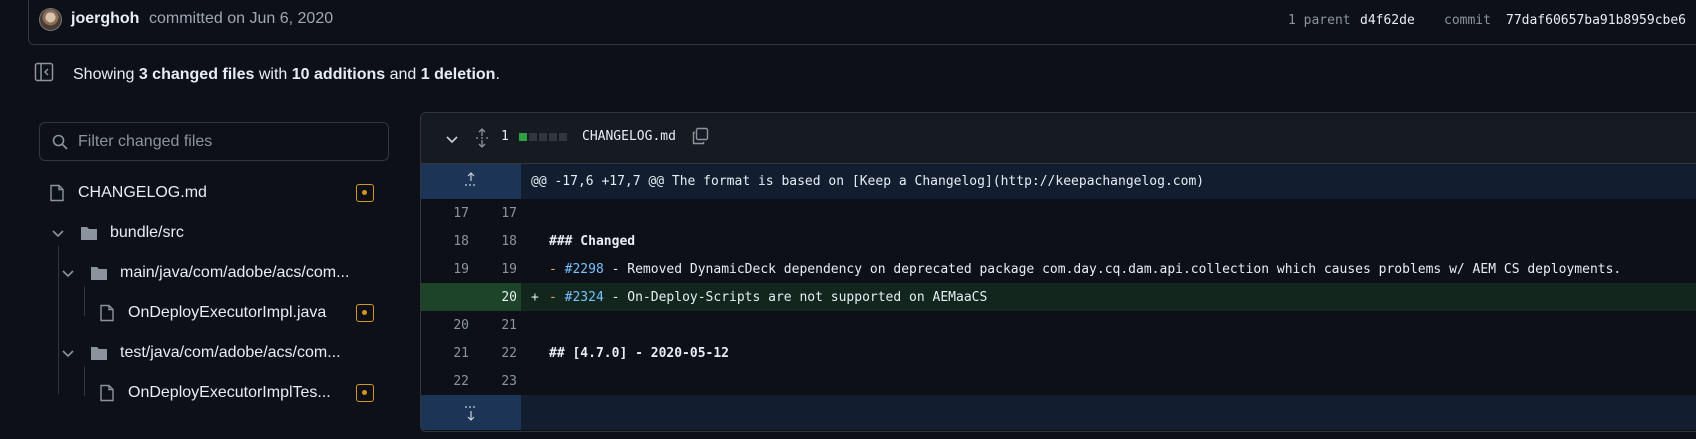 This screenshot has width=1696, height=439. Describe the element at coordinates (147, 232) in the screenshot. I see `tree-item-label: bundle/src` at that location.